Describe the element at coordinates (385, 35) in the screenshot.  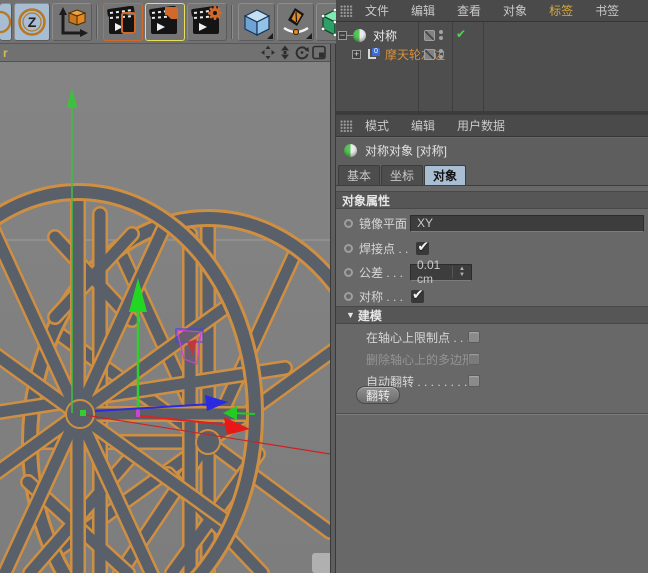
I see `object-name: 对称` at that location.